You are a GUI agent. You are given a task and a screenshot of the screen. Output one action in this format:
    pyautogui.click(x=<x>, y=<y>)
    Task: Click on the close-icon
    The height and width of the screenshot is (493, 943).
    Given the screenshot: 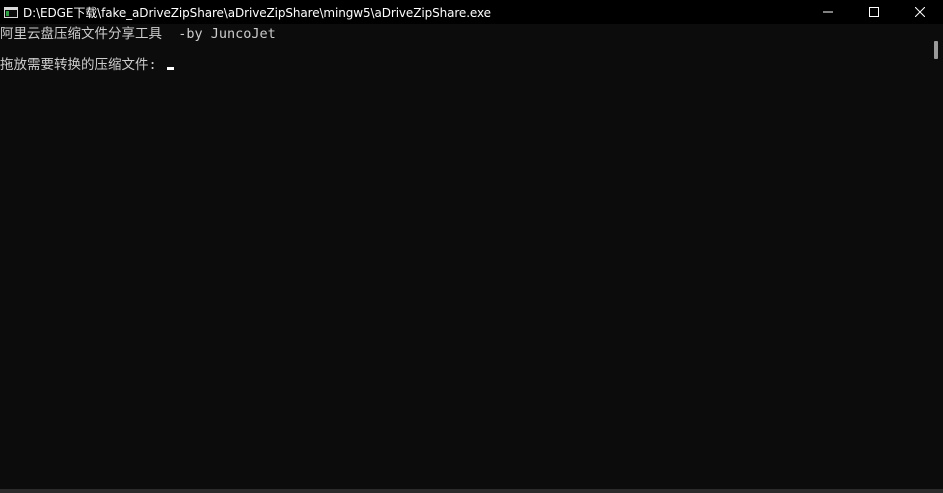 What is the action you would take?
    pyautogui.click(x=920, y=12)
    